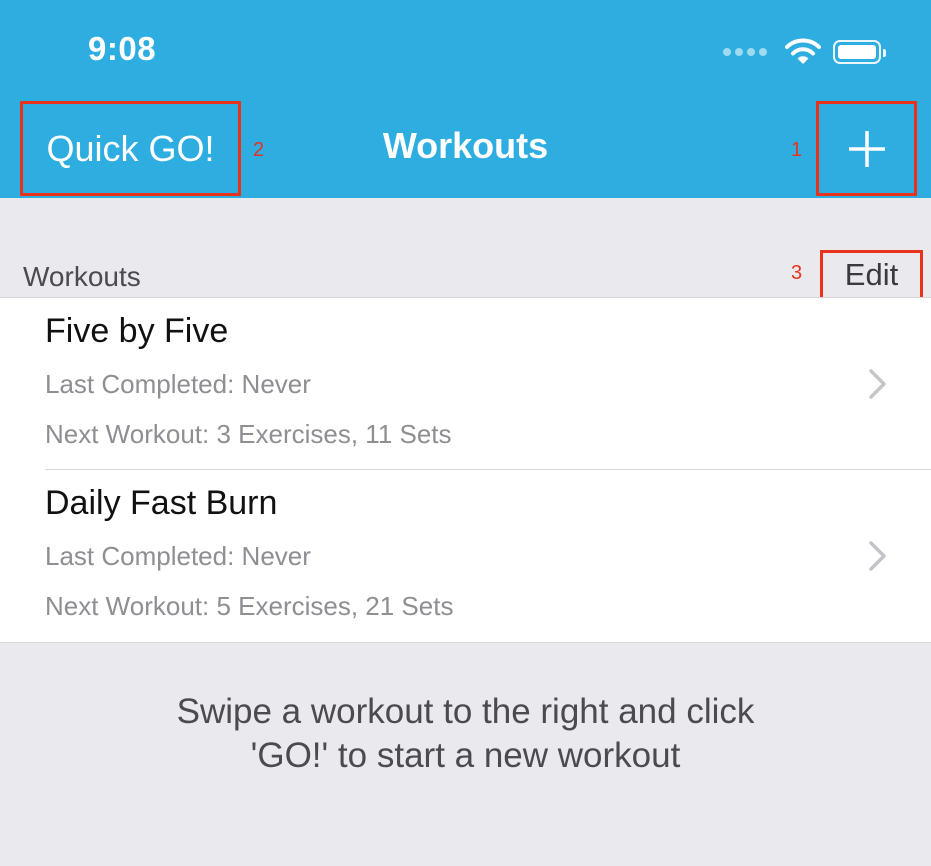 The height and width of the screenshot is (866, 931). I want to click on annotation-marker-2: 2, so click(259, 150).